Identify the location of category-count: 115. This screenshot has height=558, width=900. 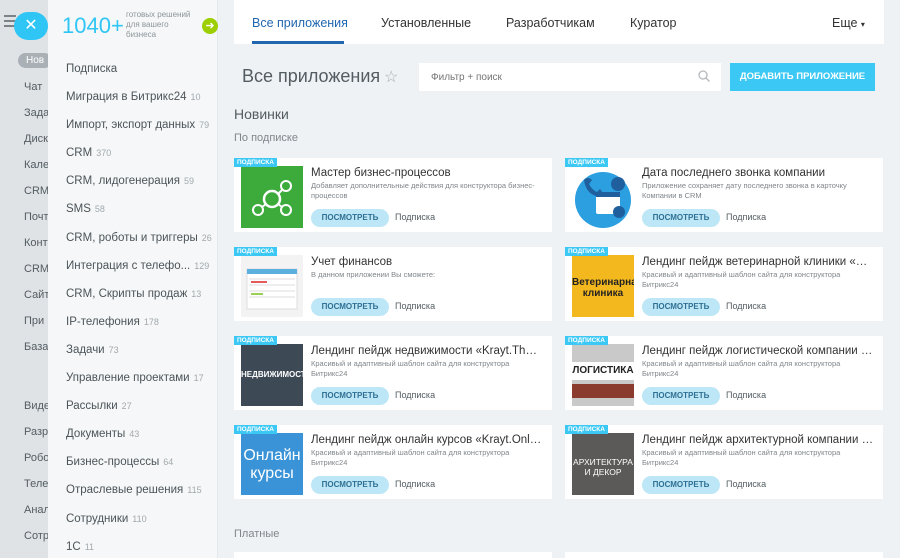
(194, 490).